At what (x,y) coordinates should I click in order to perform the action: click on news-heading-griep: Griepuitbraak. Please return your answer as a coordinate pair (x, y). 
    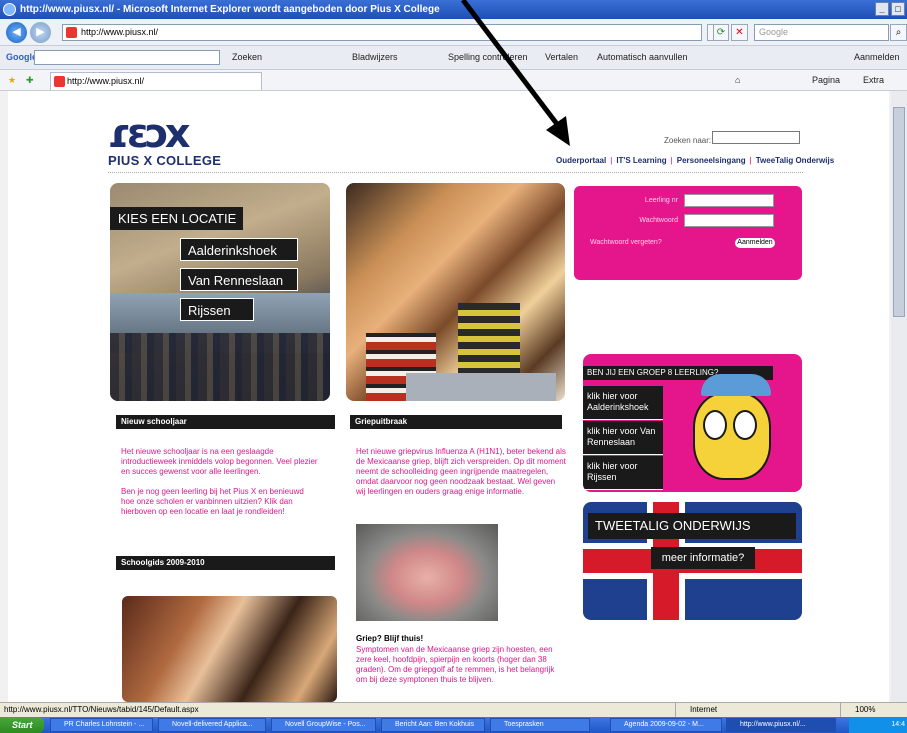
    Looking at the image, I should click on (456, 422).